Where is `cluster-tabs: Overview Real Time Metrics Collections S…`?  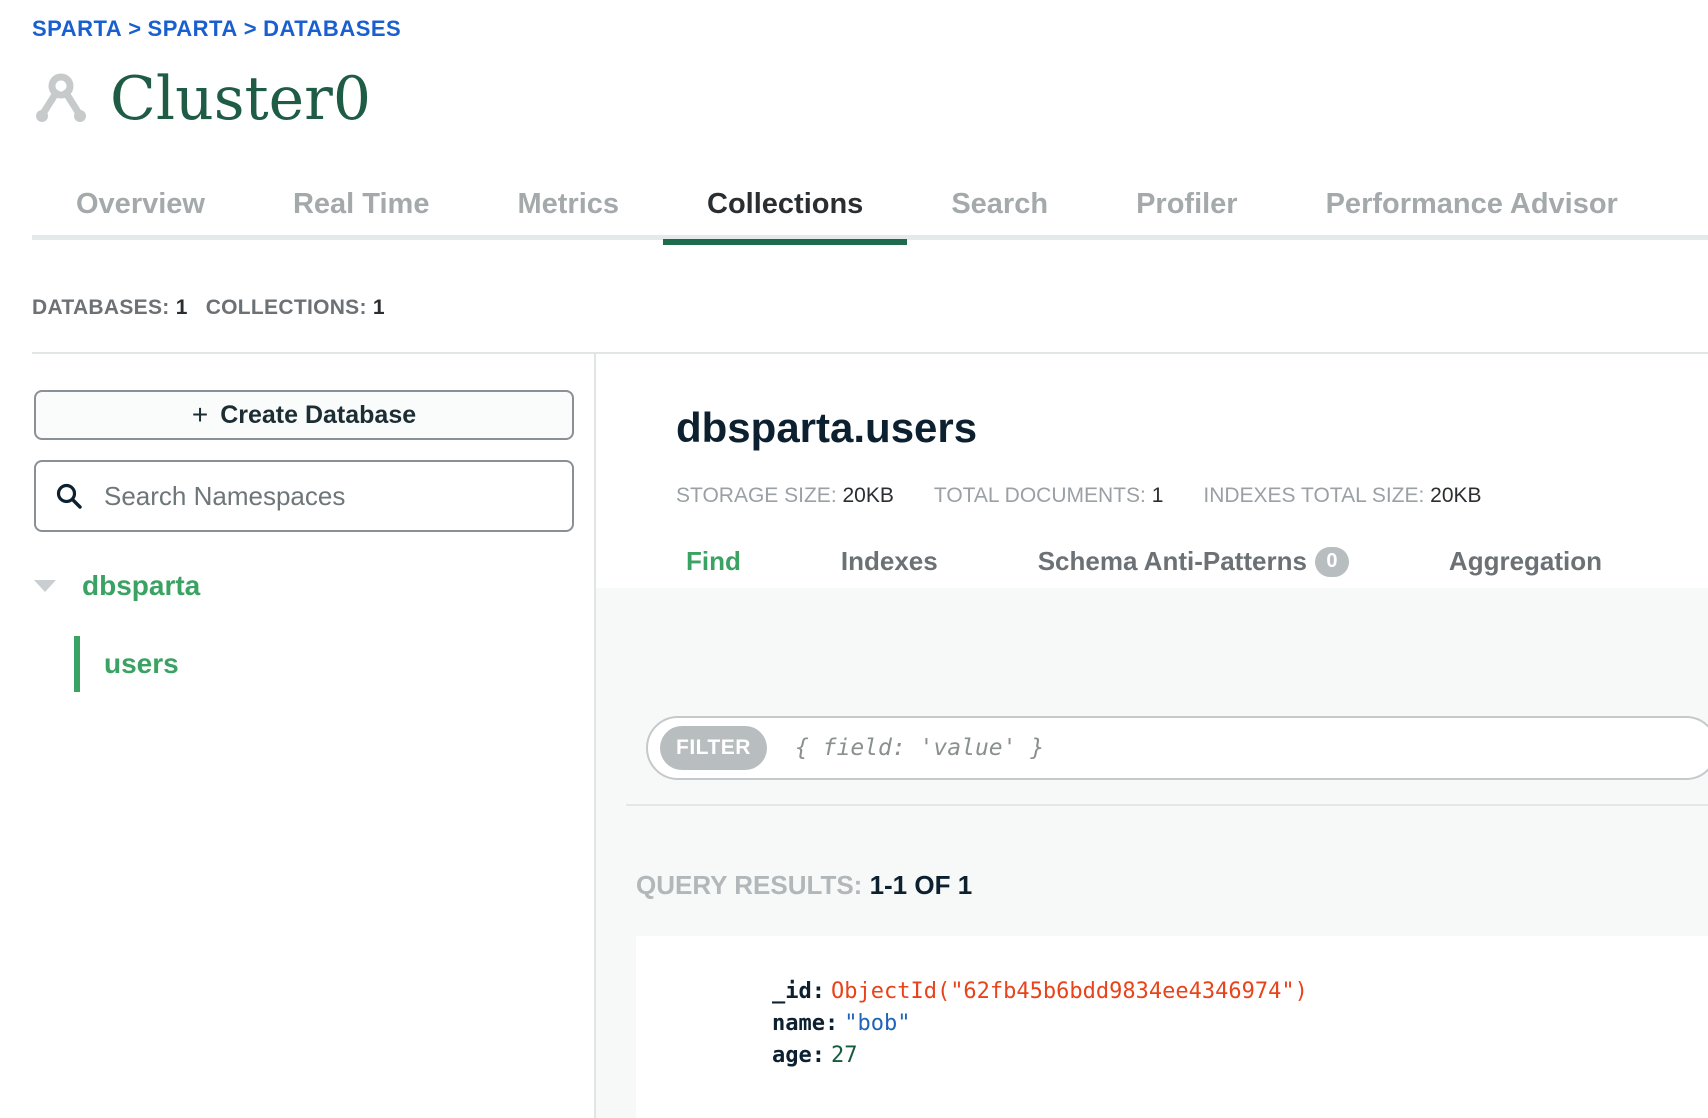 cluster-tabs: Overview Real Time Metrics Collections S… is located at coordinates (870, 214).